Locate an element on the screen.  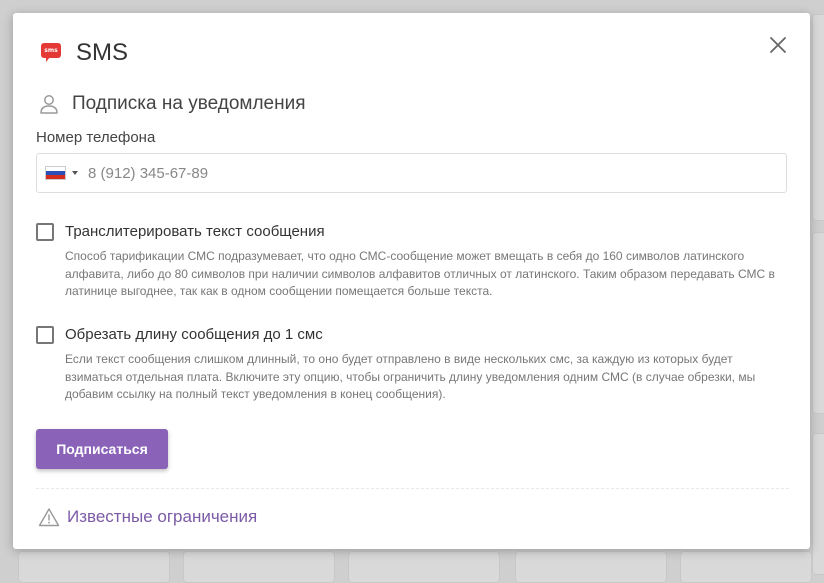
transliterate-checkbox is located at coordinates (45, 232).